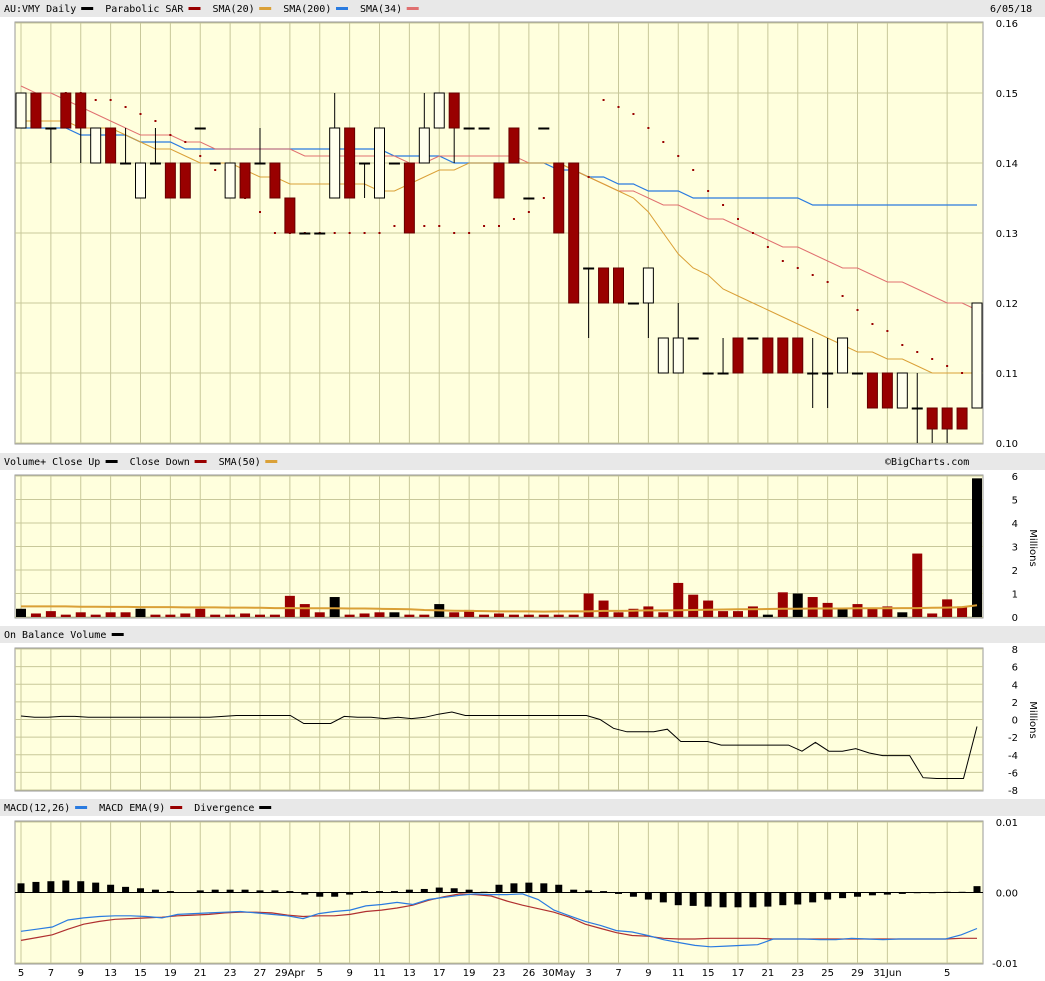 Image resolution: width=1045 pixels, height=981 pixels. I want to click on volume-ytick-3: 3, so click(1015, 548).